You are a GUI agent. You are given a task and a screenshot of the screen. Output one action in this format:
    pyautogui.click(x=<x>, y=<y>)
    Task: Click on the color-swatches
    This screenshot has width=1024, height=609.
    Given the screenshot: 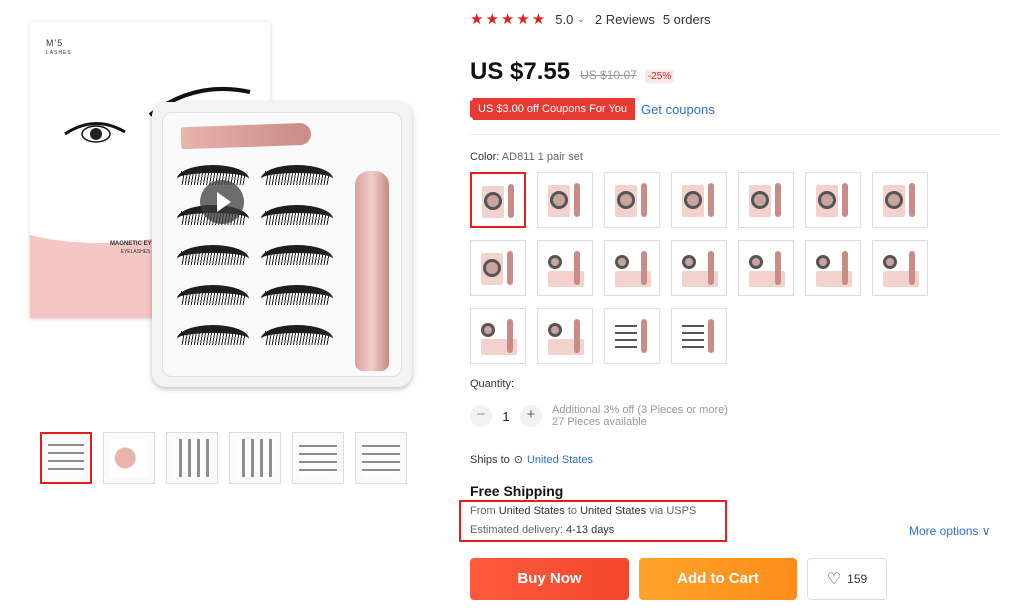 What is the action you would take?
    pyautogui.click(x=710, y=268)
    